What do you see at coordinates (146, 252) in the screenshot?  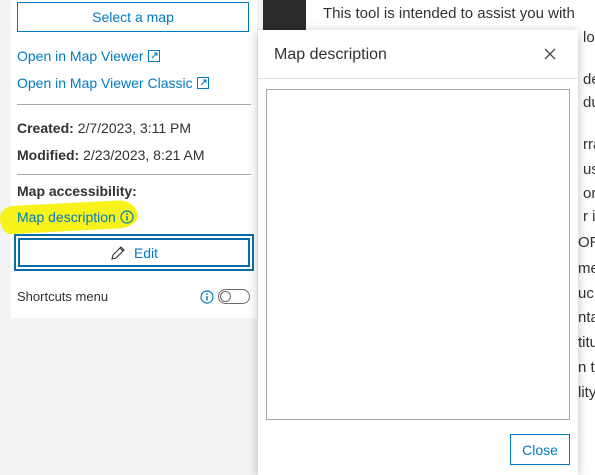 I see `edit-label: Edit` at bounding box center [146, 252].